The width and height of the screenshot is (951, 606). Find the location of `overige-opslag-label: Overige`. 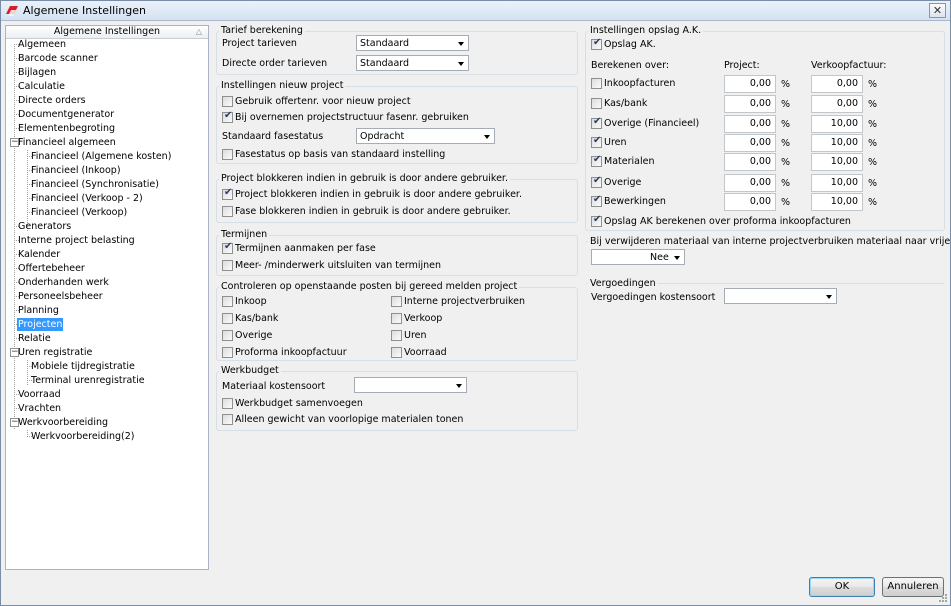

overige-opslag-label: Overige is located at coordinates (622, 183).